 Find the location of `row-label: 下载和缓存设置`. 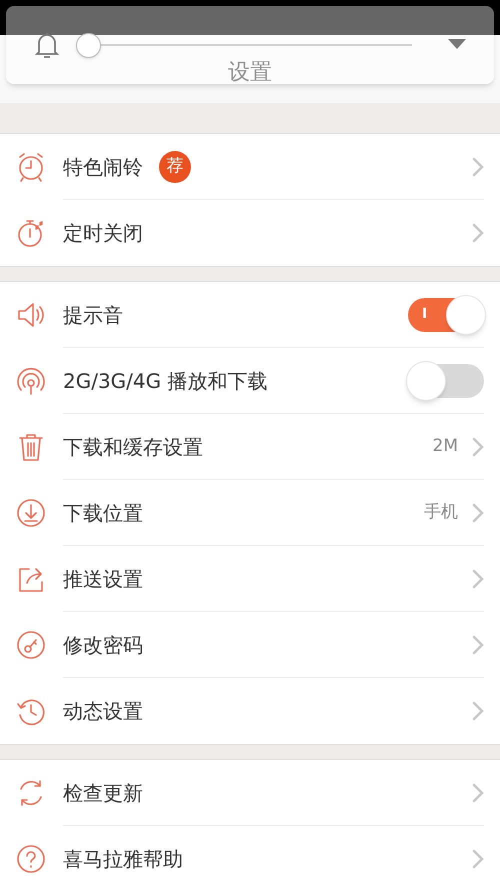

row-label: 下载和缓存设置 is located at coordinates (133, 447).